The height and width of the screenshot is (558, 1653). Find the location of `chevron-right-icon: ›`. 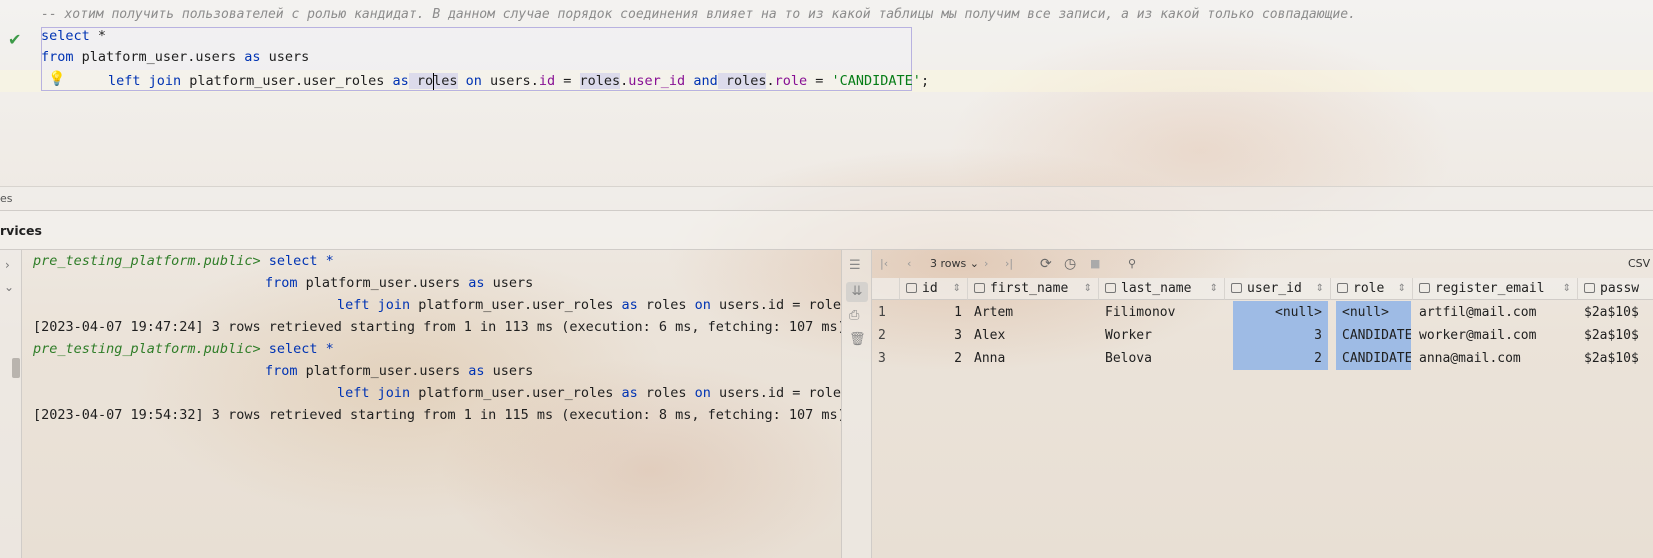

chevron-right-icon: › is located at coordinates (7, 265).